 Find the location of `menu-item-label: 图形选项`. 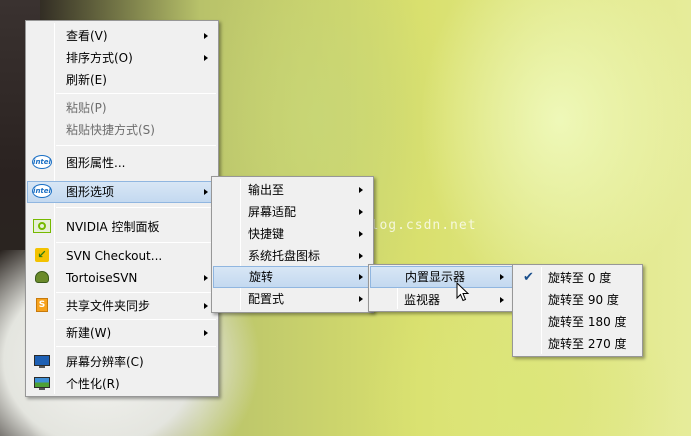

menu-item-label: 图形选项 is located at coordinates (90, 192).